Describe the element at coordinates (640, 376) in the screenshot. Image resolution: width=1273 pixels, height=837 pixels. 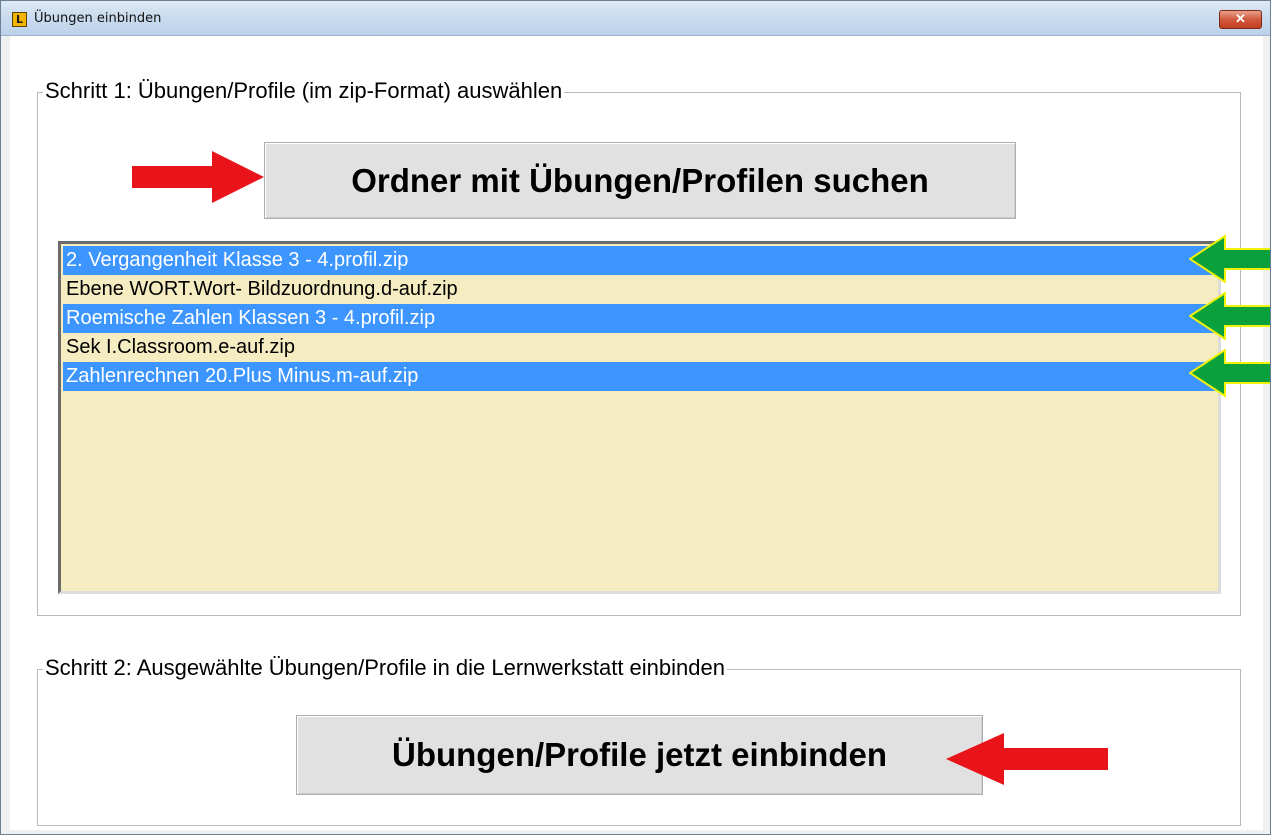
I see `file-list-item: Zahlenrechnen 20.Plus Minus.m-auf.zip` at that location.